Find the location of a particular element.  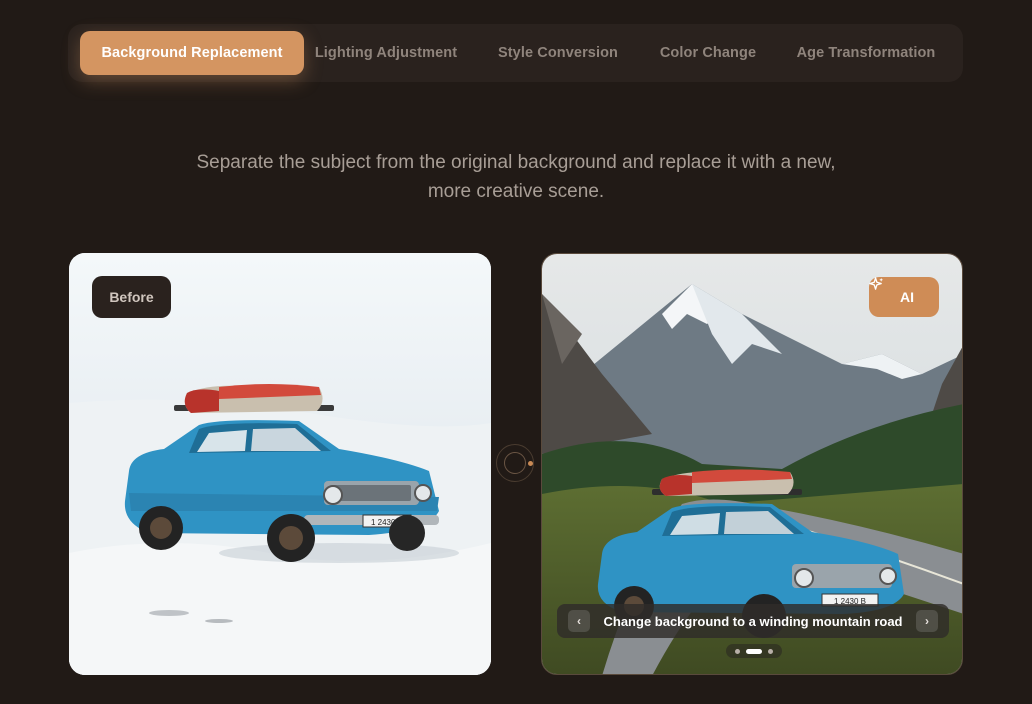

ai-badge: AI is located at coordinates (904, 297).